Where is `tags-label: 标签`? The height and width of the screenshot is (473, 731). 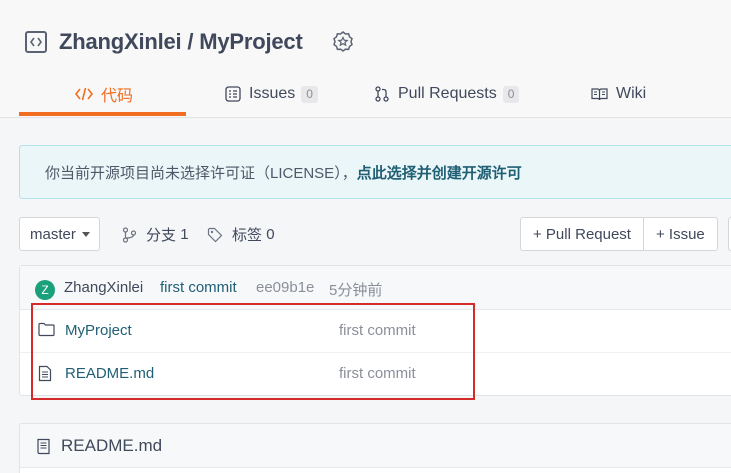 tags-label: 标签 is located at coordinates (247, 235).